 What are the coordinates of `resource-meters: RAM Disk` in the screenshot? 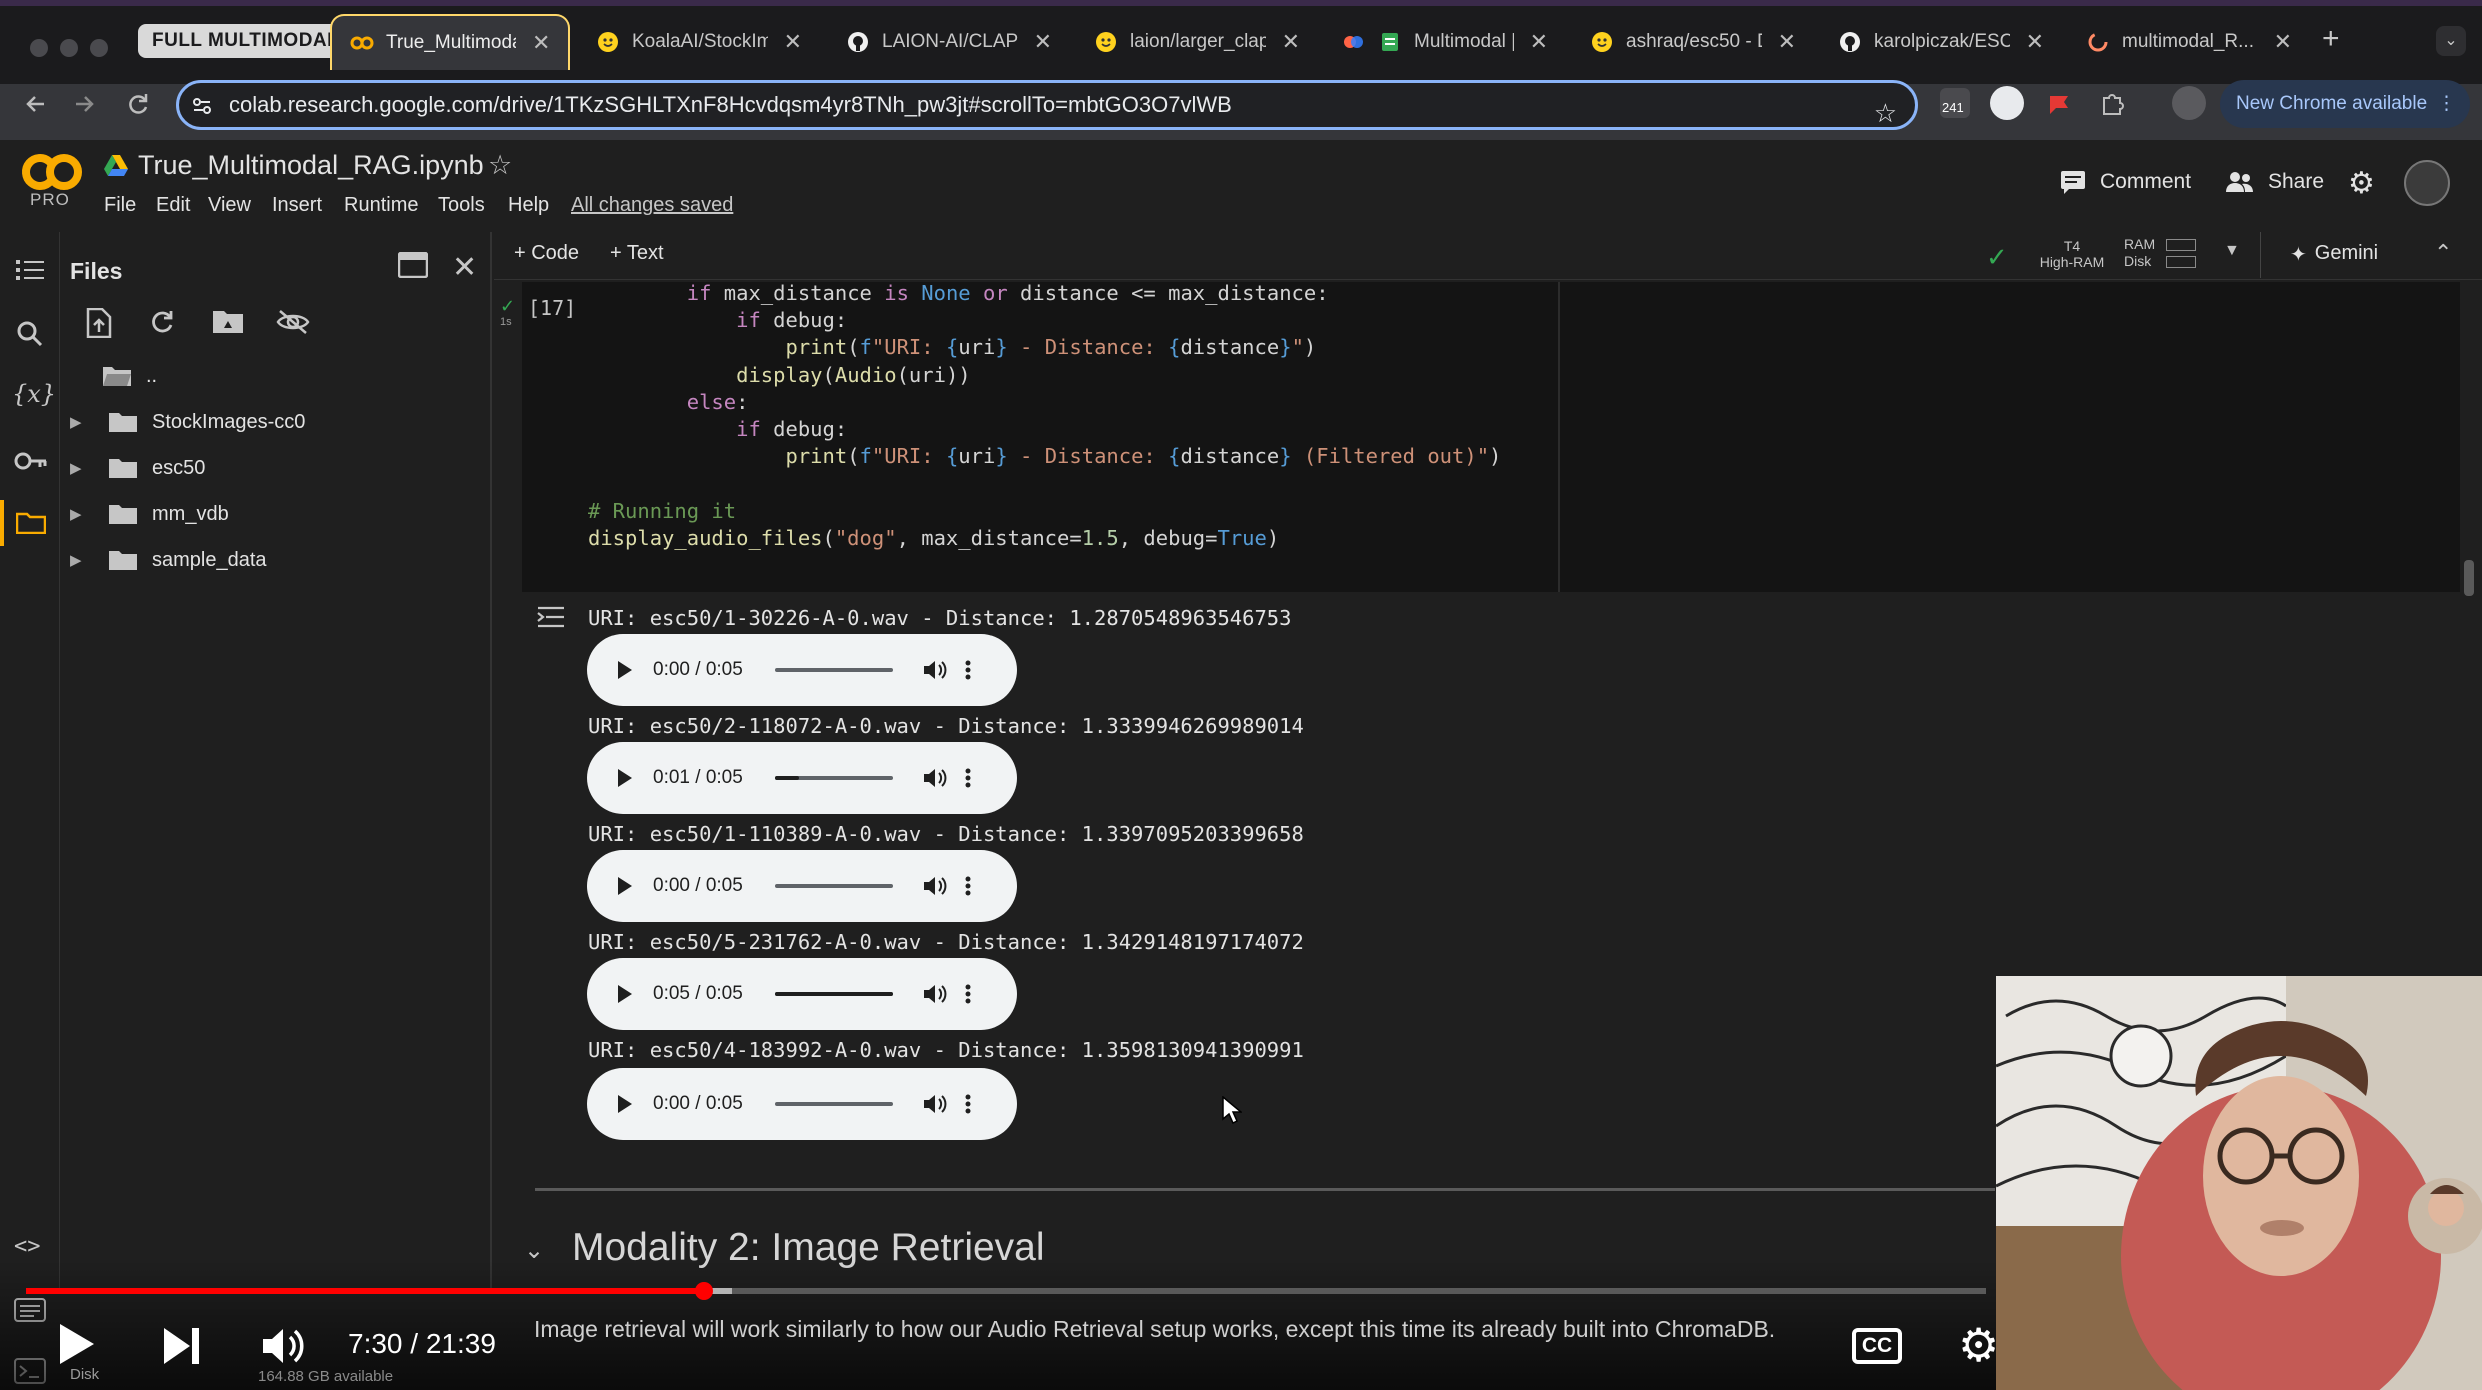 It's located at (2160, 253).